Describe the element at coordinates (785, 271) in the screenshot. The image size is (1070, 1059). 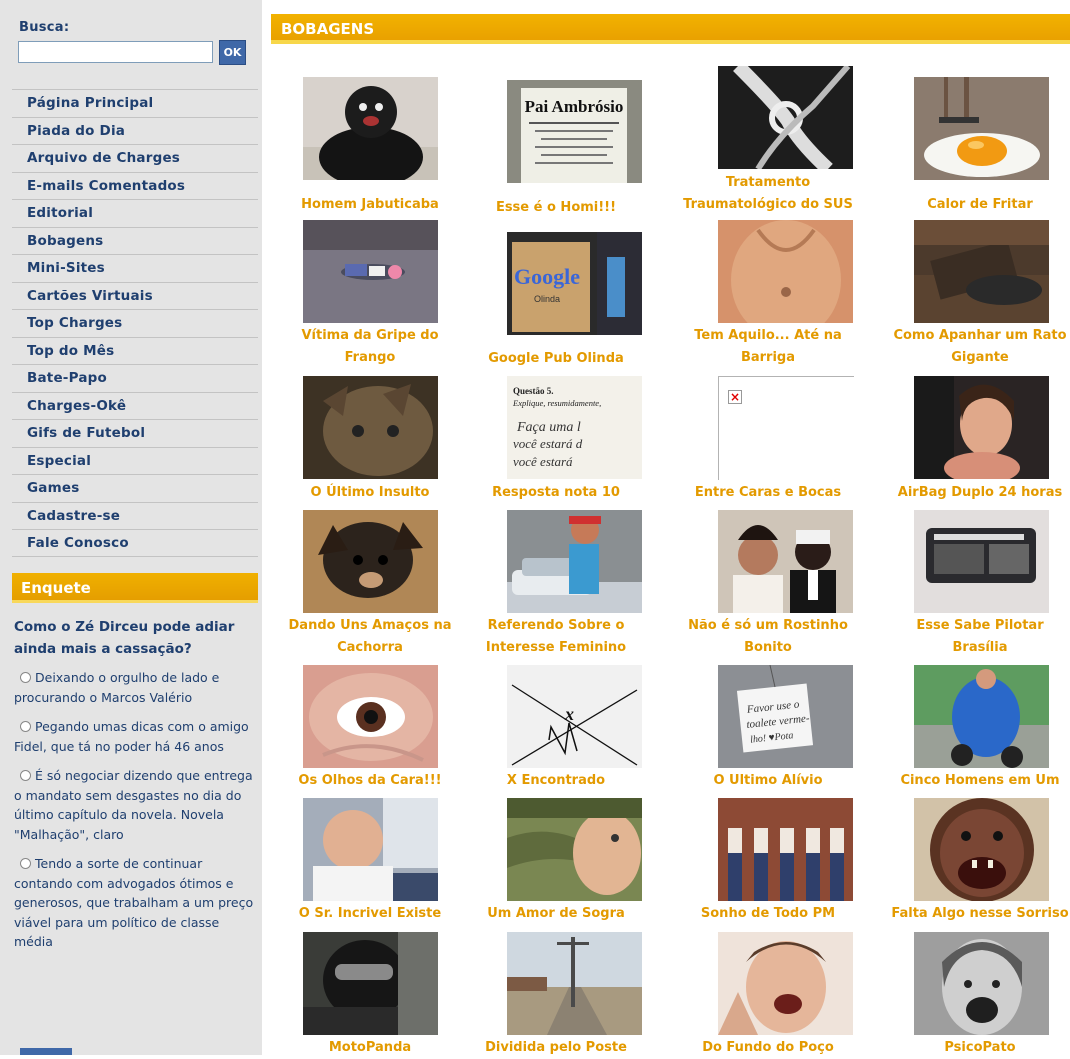
I see `belly-closeup-thumbnail` at that location.